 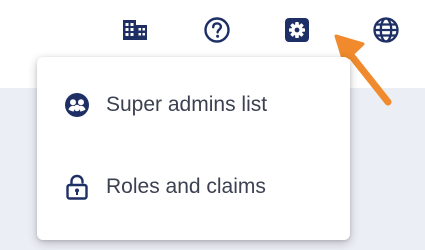 I want to click on user-group-icon, so click(x=77, y=105).